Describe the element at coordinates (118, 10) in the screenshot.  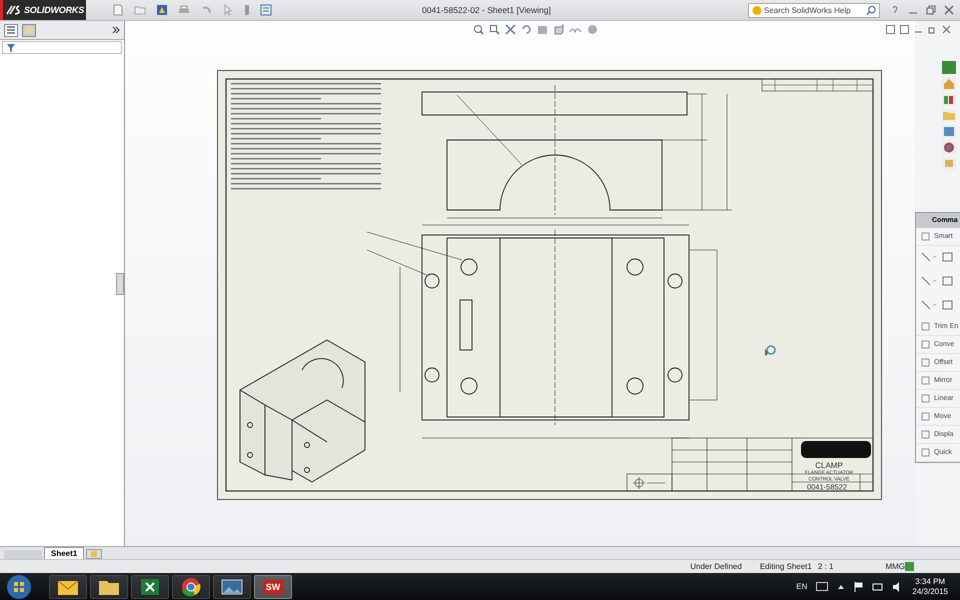
I see `new-document-icon` at that location.